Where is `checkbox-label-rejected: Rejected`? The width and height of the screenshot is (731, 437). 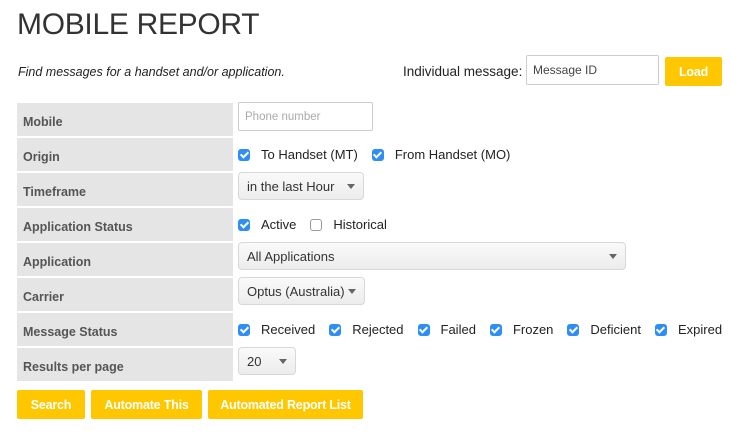 checkbox-label-rejected: Rejected is located at coordinates (378, 329).